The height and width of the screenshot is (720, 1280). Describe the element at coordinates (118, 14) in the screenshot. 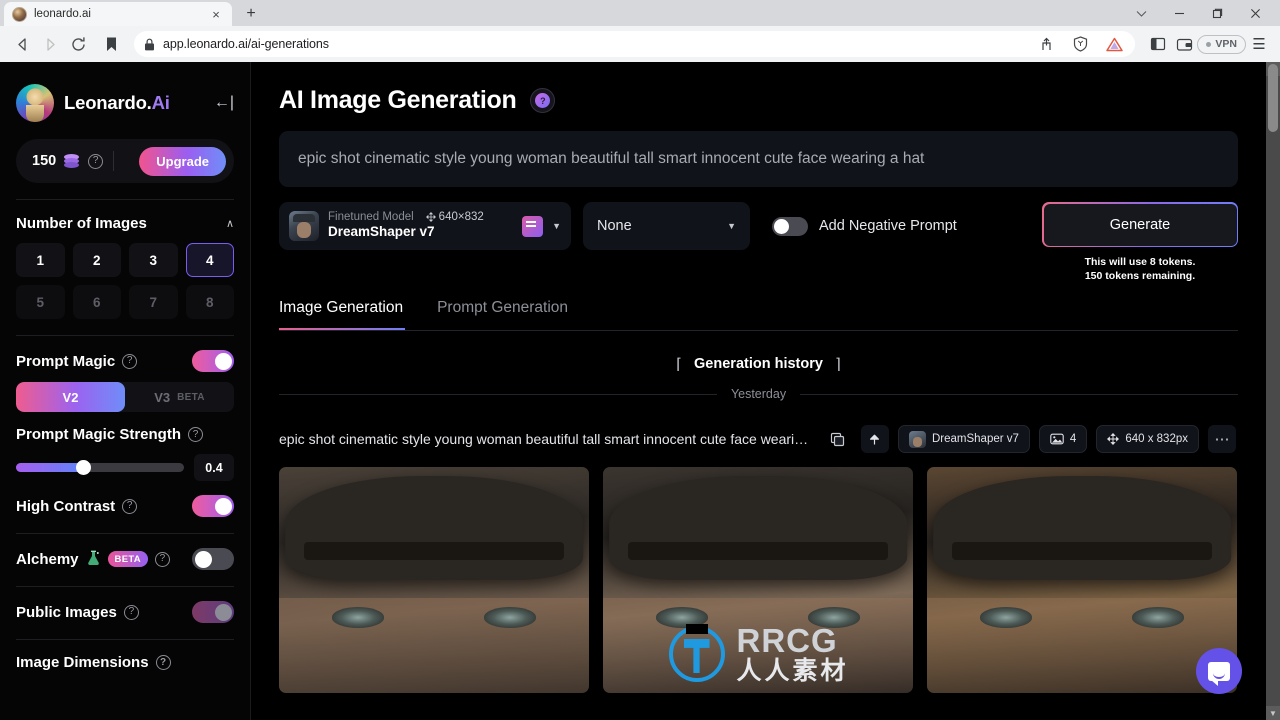

I see `browser-tab: leonardo.ai ×` at that location.